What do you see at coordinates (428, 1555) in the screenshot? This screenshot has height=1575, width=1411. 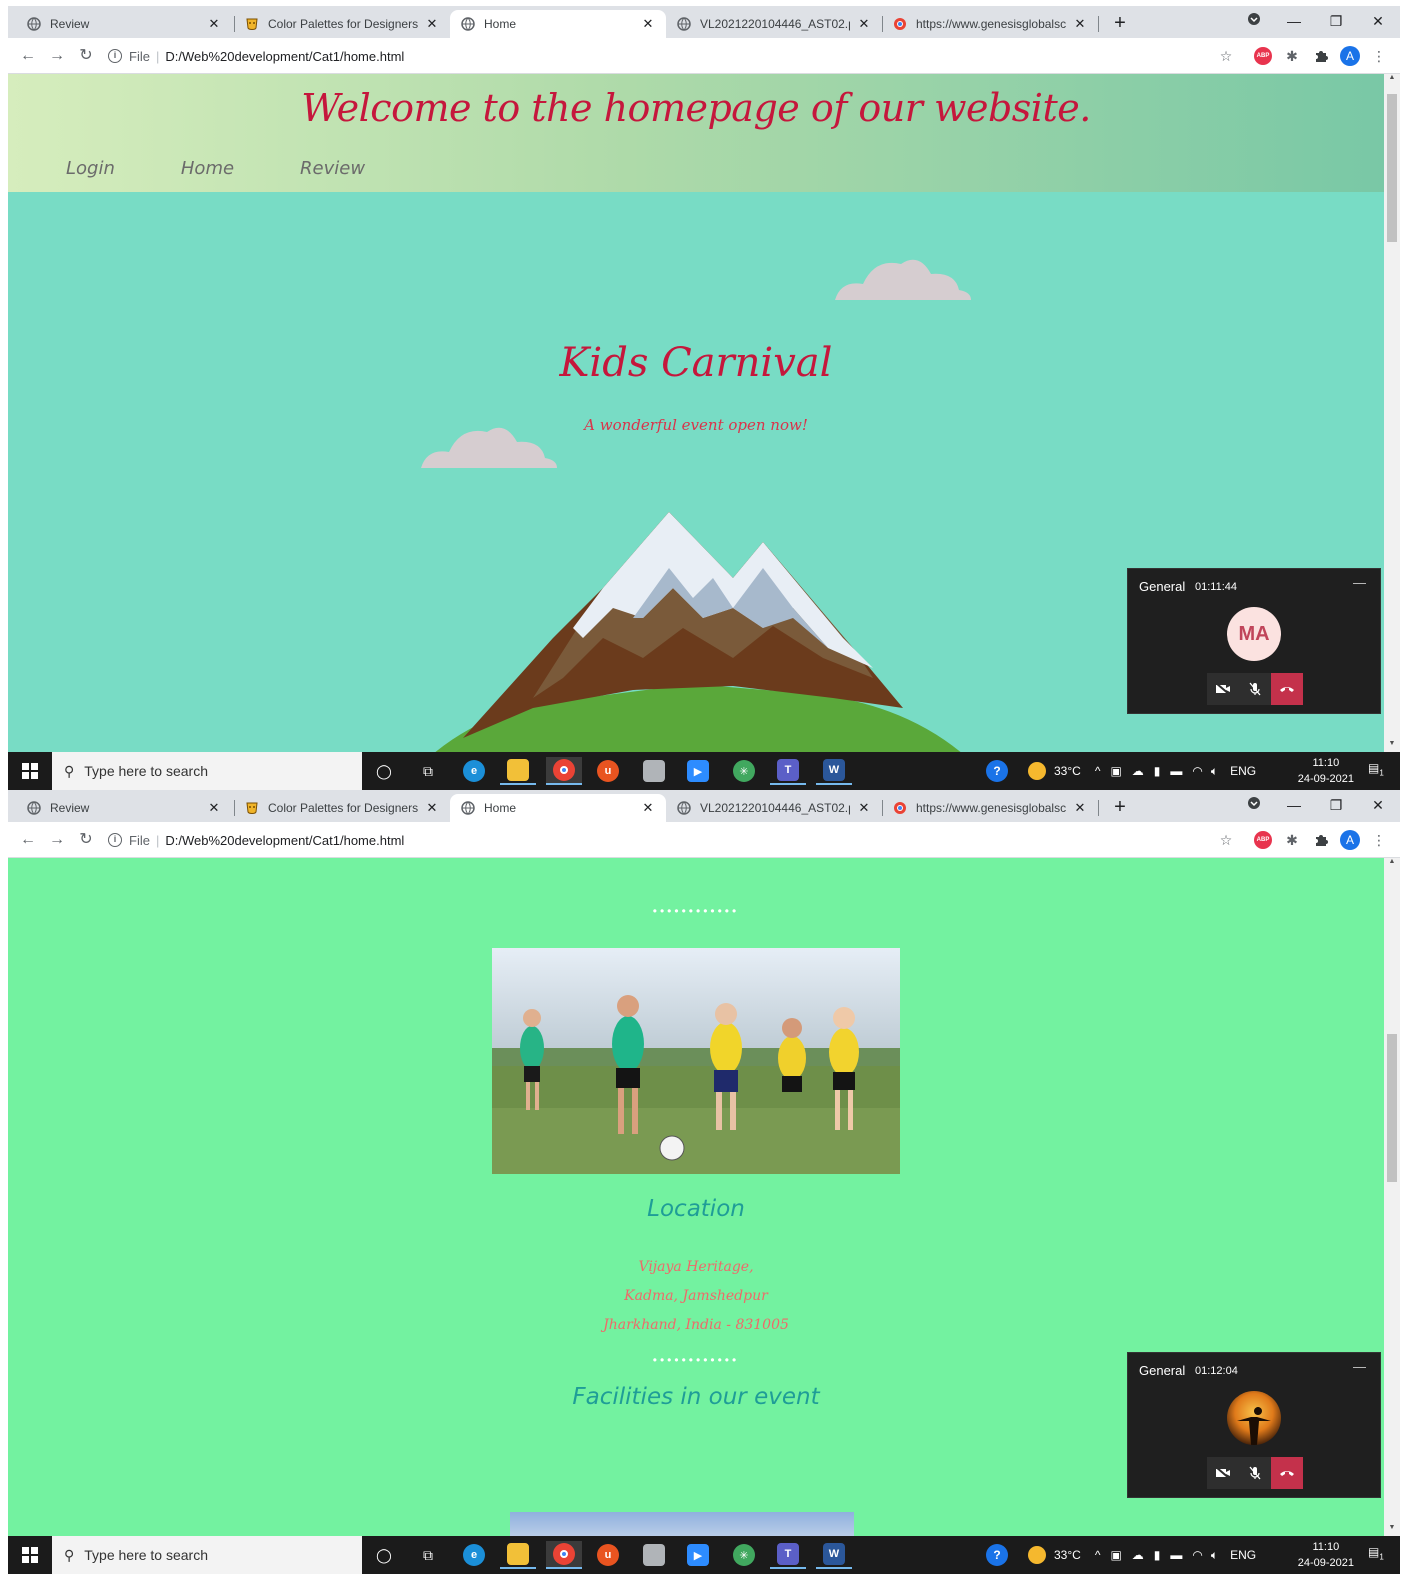 I see `task-view-icon: ⧉` at bounding box center [428, 1555].